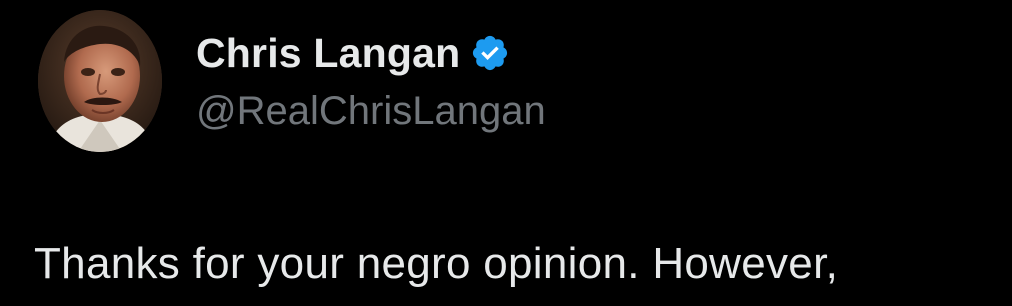 Image resolution: width=1012 pixels, height=306 pixels. I want to click on name-row: Chris Langan, so click(371, 53).